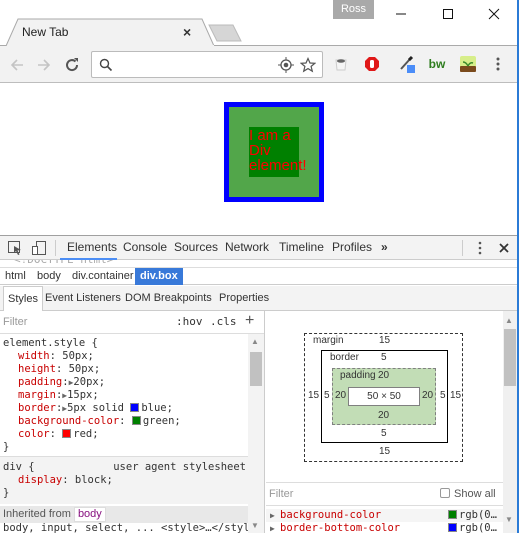 This screenshot has width=519, height=533. Describe the element at coordinates (39, 248) in the screenshot. I see `device-toolbar-icon` at that location.